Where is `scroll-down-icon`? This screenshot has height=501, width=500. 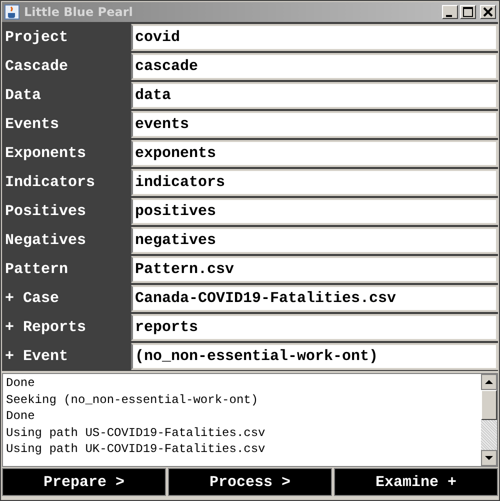 scroll-down-icon is located at coordinates (489, 458).